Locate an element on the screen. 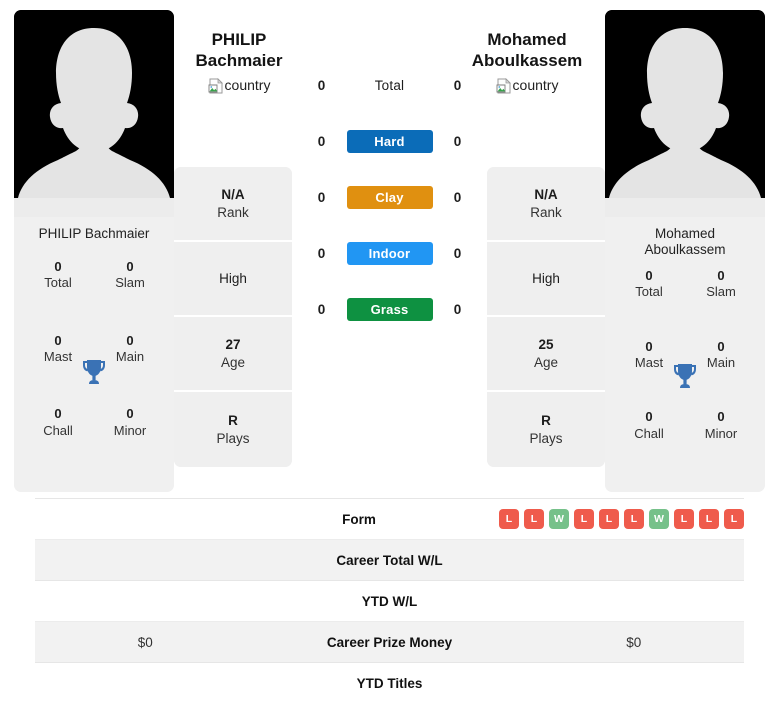 The width and height of the screenshot is (779, 719). country-flag-left: country is located at coordinates (239, 85).